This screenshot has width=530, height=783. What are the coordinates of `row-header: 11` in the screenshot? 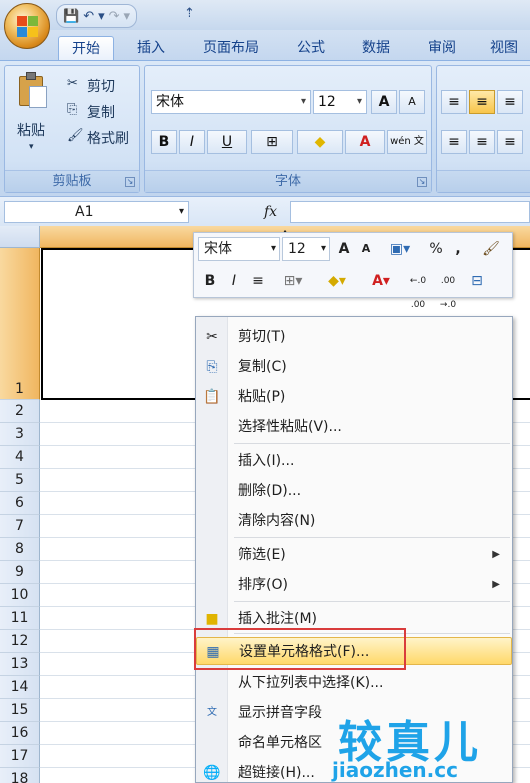 It's located at (20, 618).